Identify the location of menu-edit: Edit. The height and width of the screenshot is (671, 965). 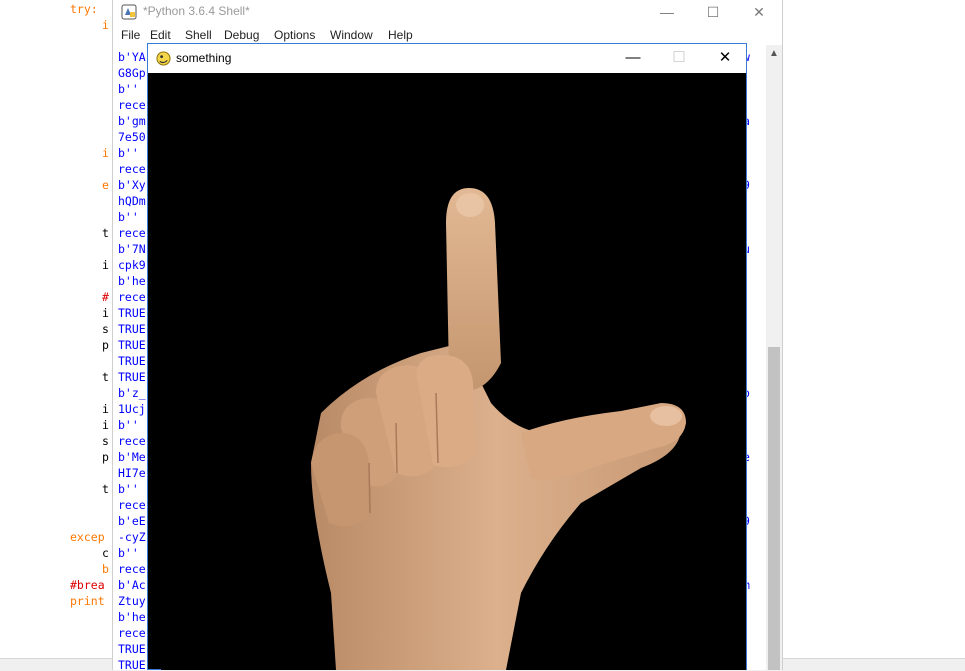
(160, 35).